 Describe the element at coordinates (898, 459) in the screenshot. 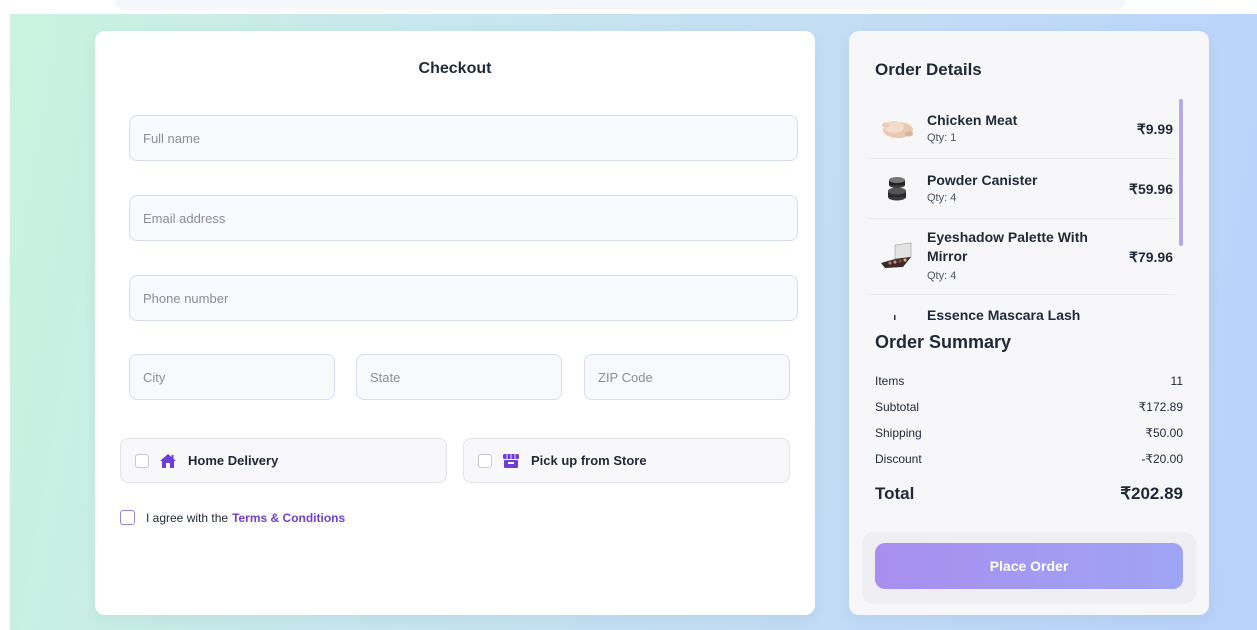

I see `summary-label: Discount` at that location.